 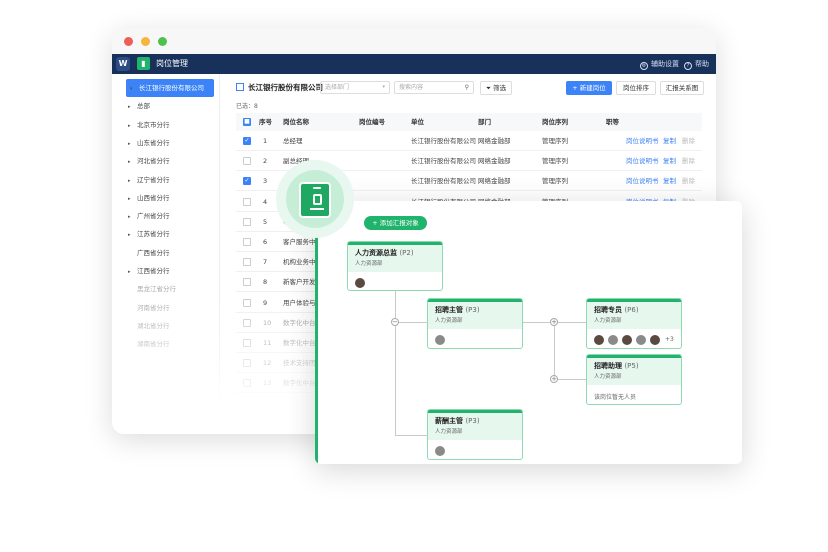 I want to click on sidebar-item: ▸ 北京市分行, so click(x=149, y=125).